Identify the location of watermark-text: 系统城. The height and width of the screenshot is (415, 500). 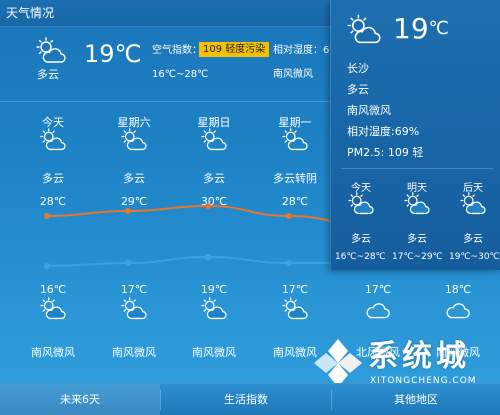
(419, 356).